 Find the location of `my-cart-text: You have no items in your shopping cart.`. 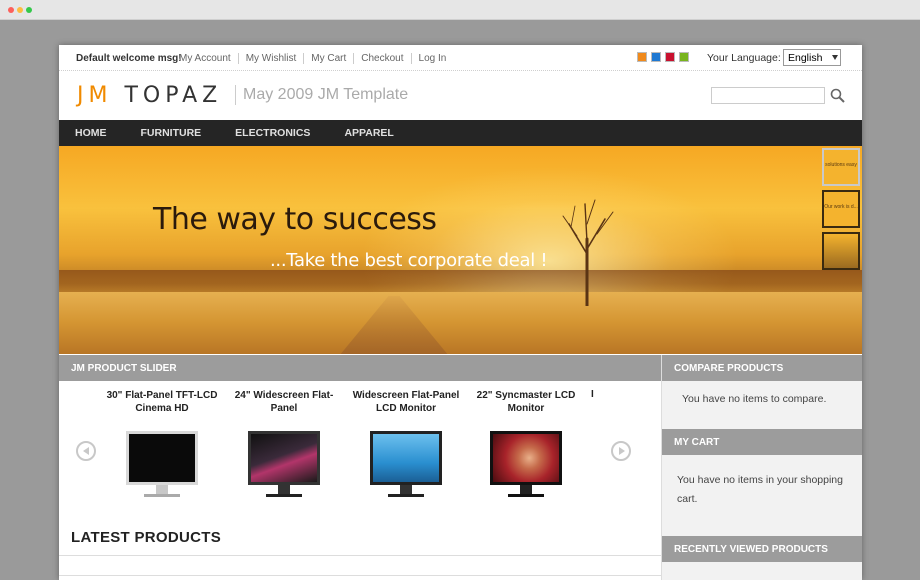

my-cart-text: You have no items in your shopping cart. is located at coordinates (760, 489).